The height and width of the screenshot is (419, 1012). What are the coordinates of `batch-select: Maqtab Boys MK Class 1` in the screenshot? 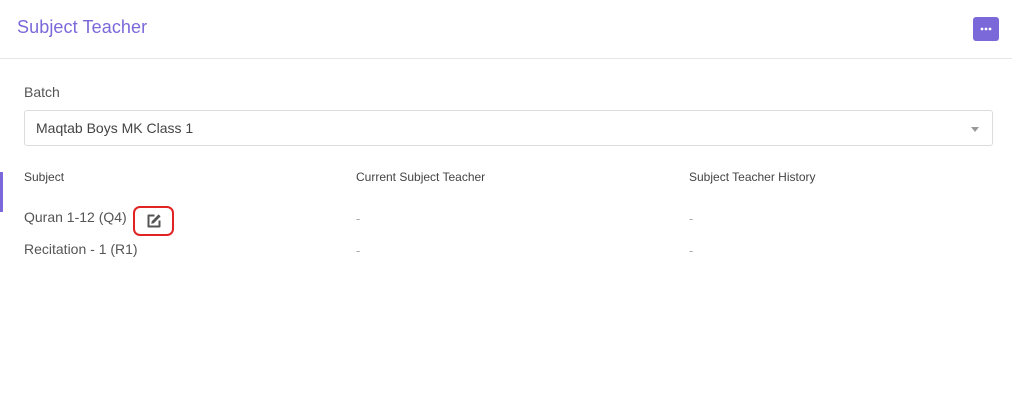 It's located at (508, 128).